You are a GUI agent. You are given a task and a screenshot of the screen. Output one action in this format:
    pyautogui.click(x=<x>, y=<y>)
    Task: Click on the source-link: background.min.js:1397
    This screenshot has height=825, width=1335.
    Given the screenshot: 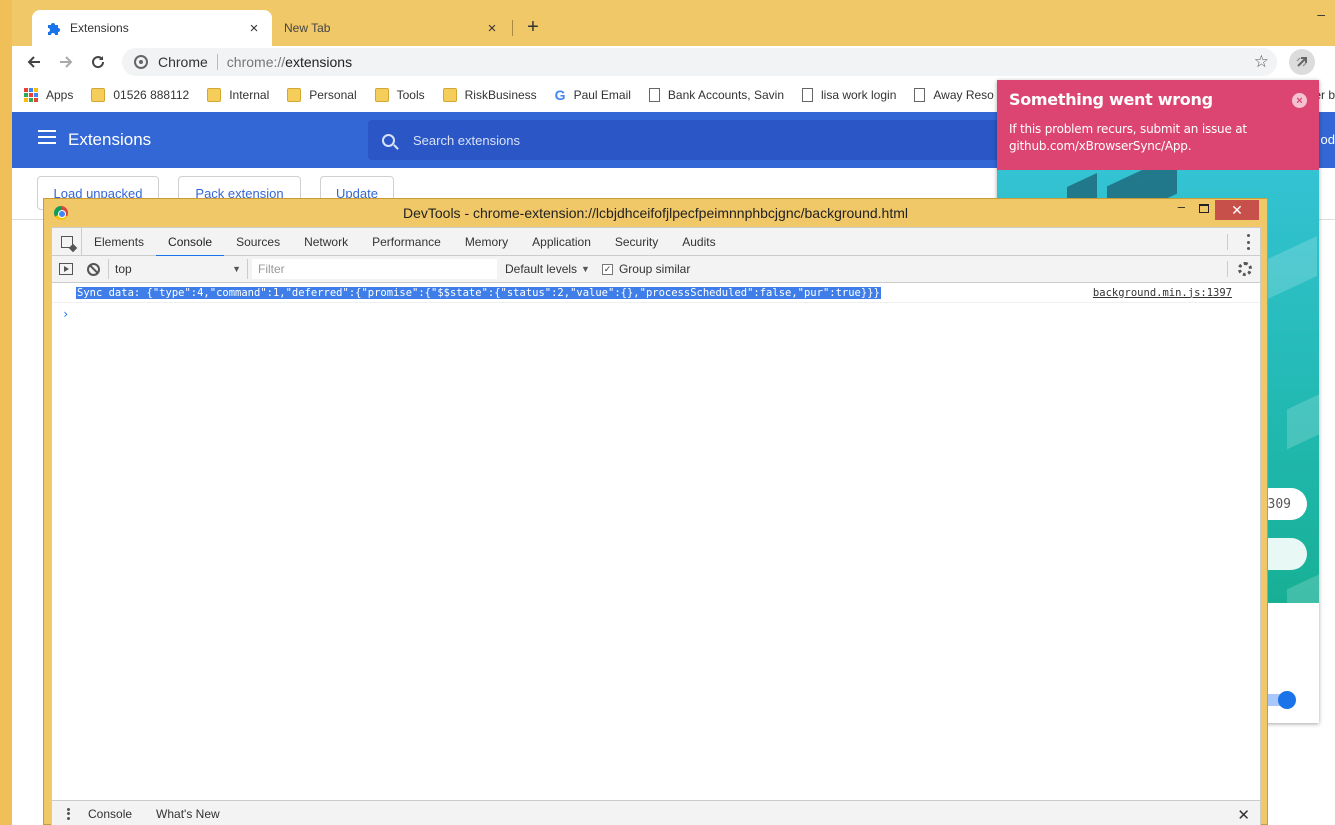 What is the action you would take?
    pyautogui.click(x=1162, y=293)
    